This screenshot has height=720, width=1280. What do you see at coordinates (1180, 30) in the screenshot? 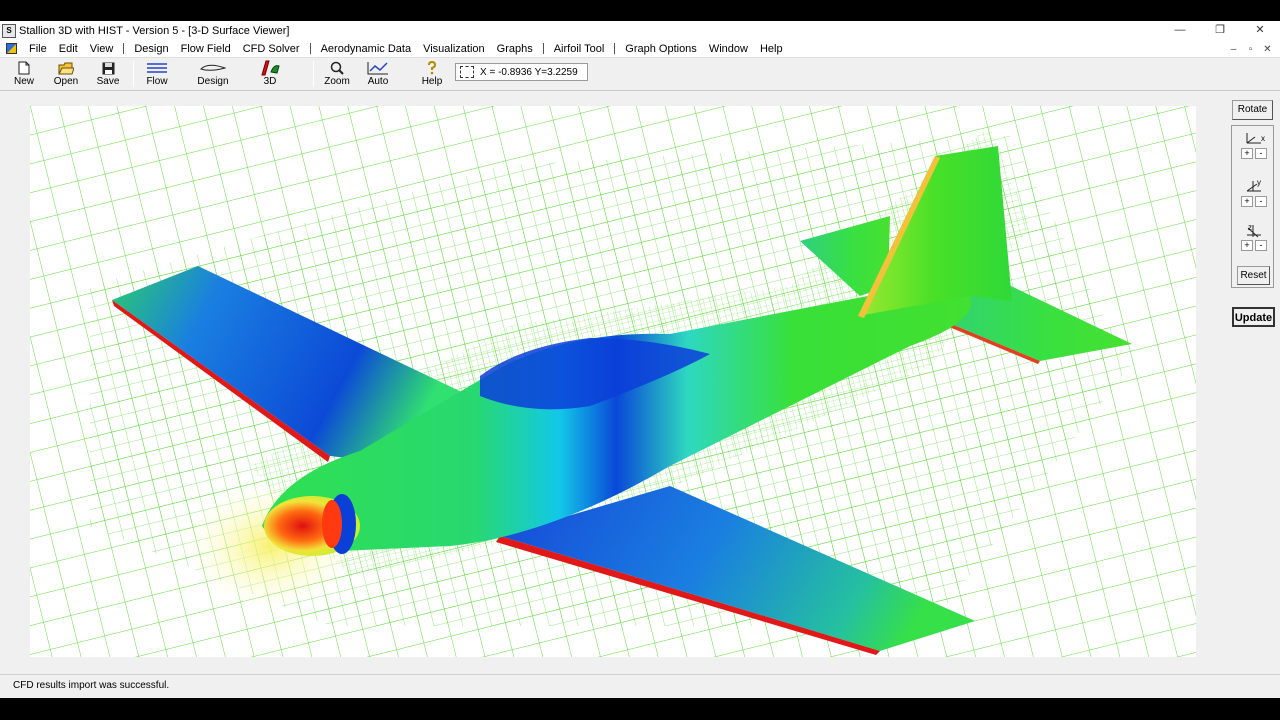
I see `minimize-button: —` at bounding box center [1180, 30].